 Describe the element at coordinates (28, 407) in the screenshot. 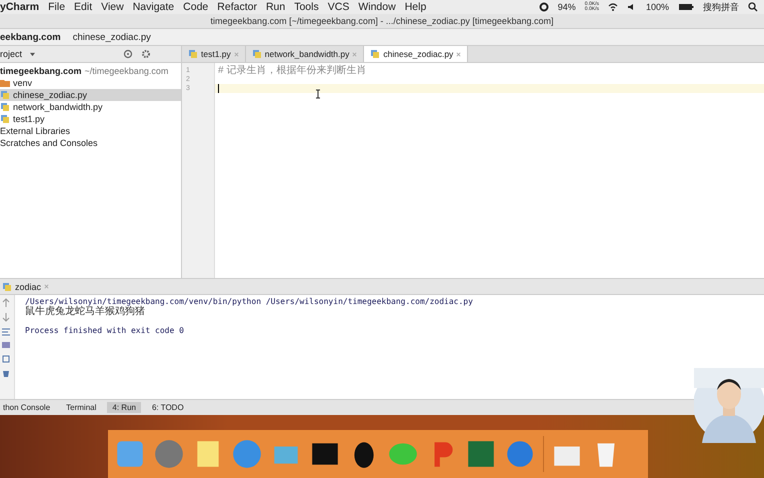

I see `tool-window-button: thon Console` at that location.